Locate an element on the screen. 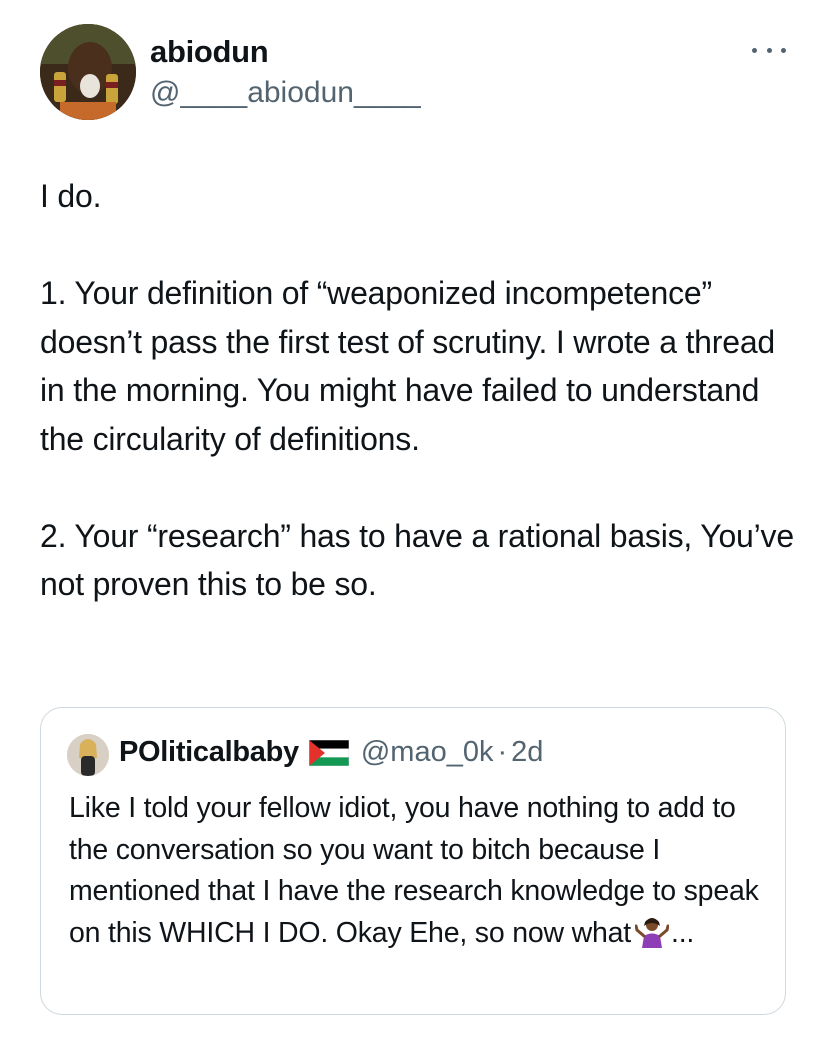 The height and width of the screenshot is (1063, 828). quoted-display-name: POliticalbaby is located at coordinates (209, 752).